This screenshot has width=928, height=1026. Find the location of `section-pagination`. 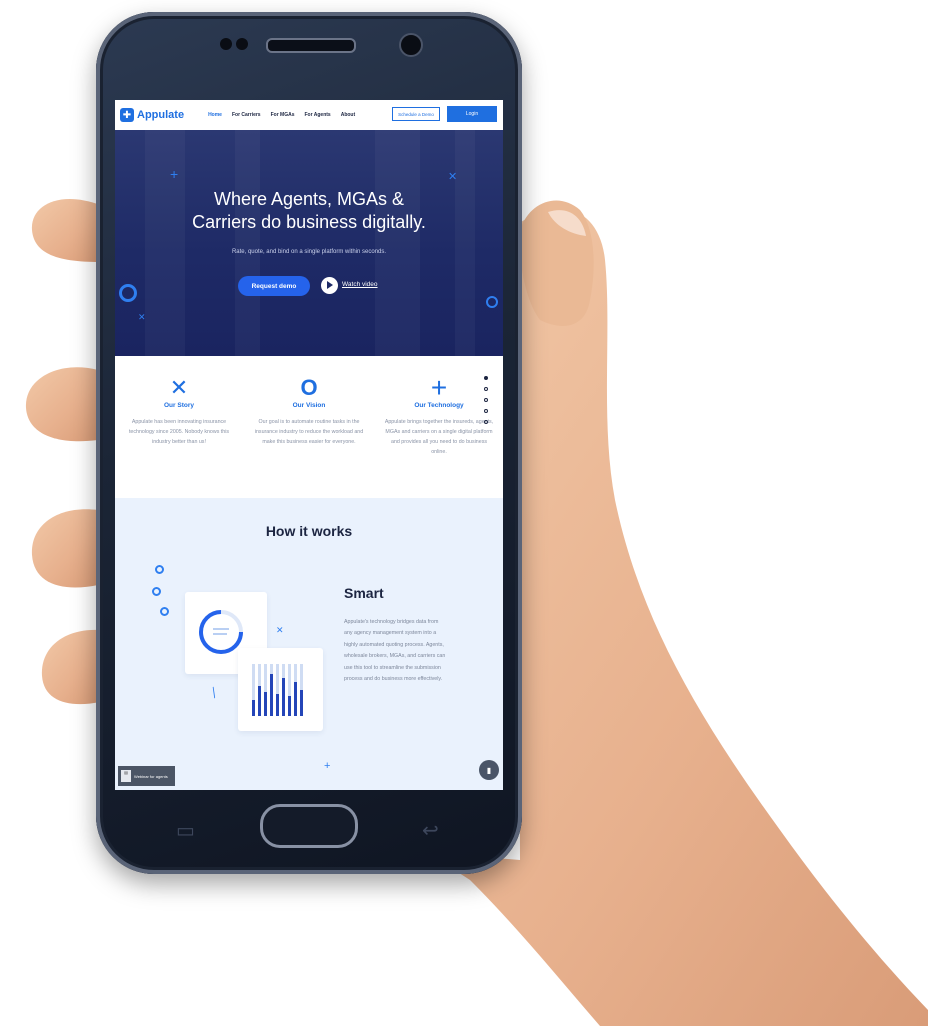

section-pagination is located at coordinates (487, 403).